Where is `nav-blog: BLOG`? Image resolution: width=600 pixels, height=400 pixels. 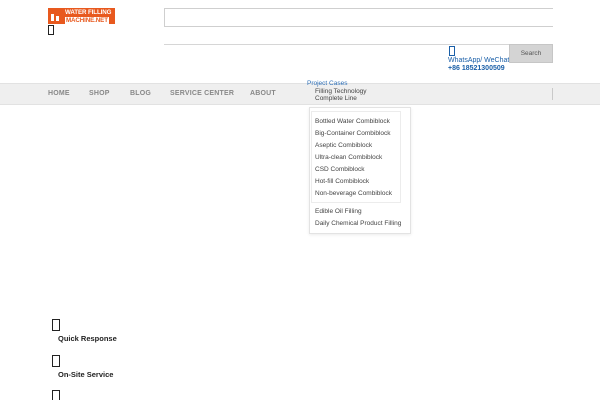 nav-blog: BLOG is located at coordinates (140, 93).